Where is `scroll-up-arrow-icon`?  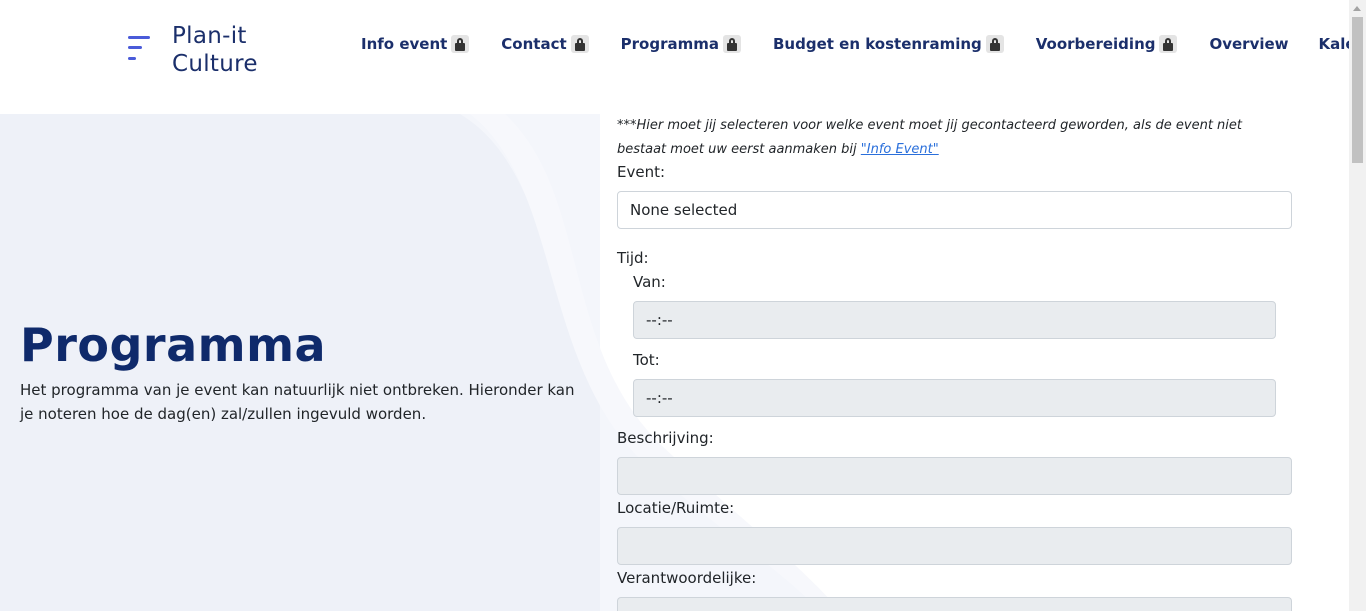 scroll-up-arrow-icon is located at coordinates (1357, 8).